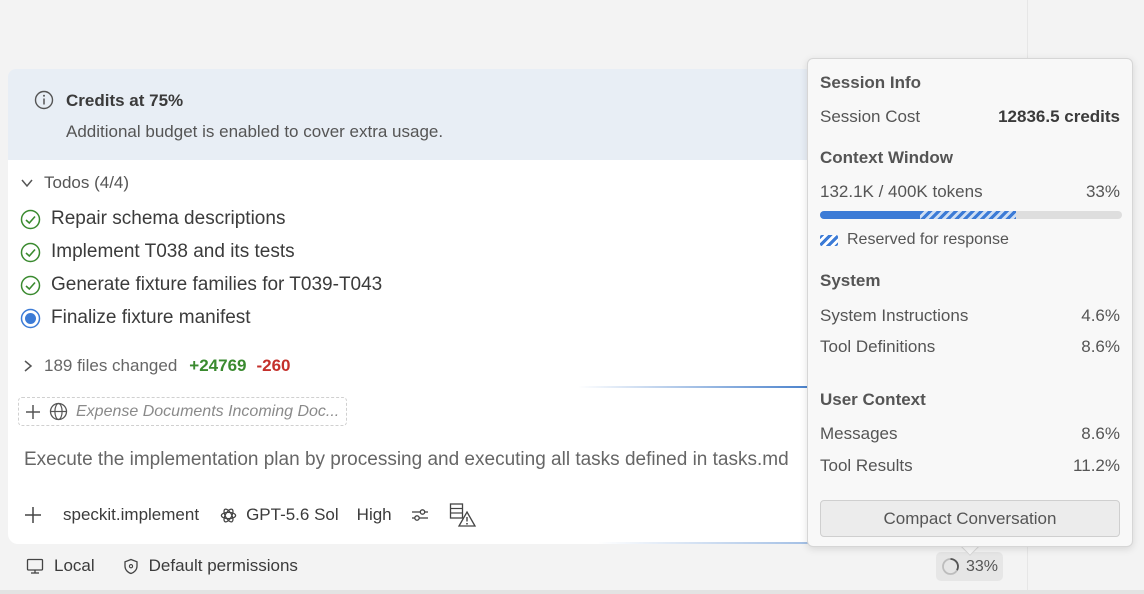  I want to click on location-selector: Local, so click(60, 566).